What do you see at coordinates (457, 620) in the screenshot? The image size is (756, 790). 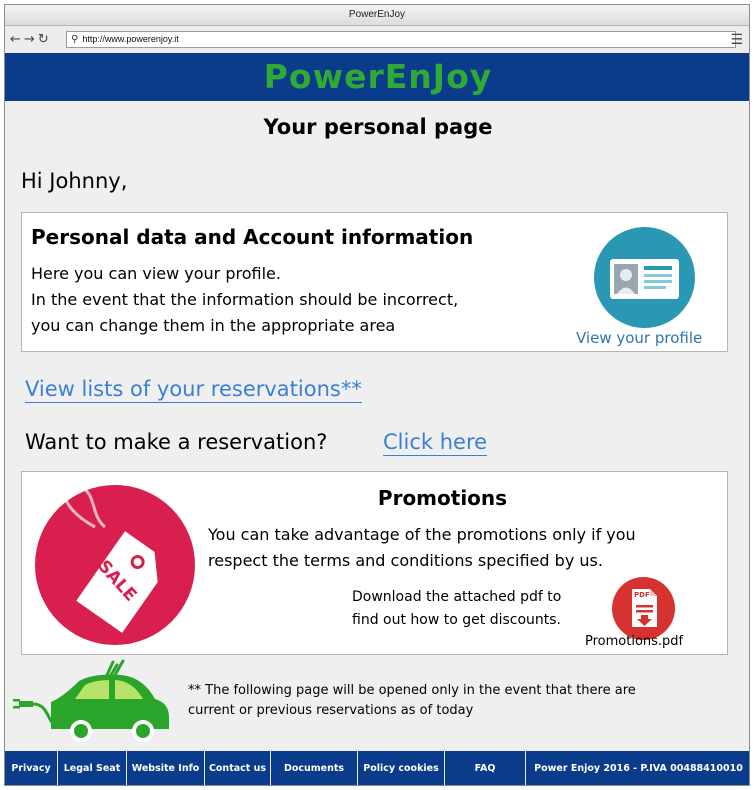 I see `download-line: find out how to get discounts.` at bounding box center [457, 620].